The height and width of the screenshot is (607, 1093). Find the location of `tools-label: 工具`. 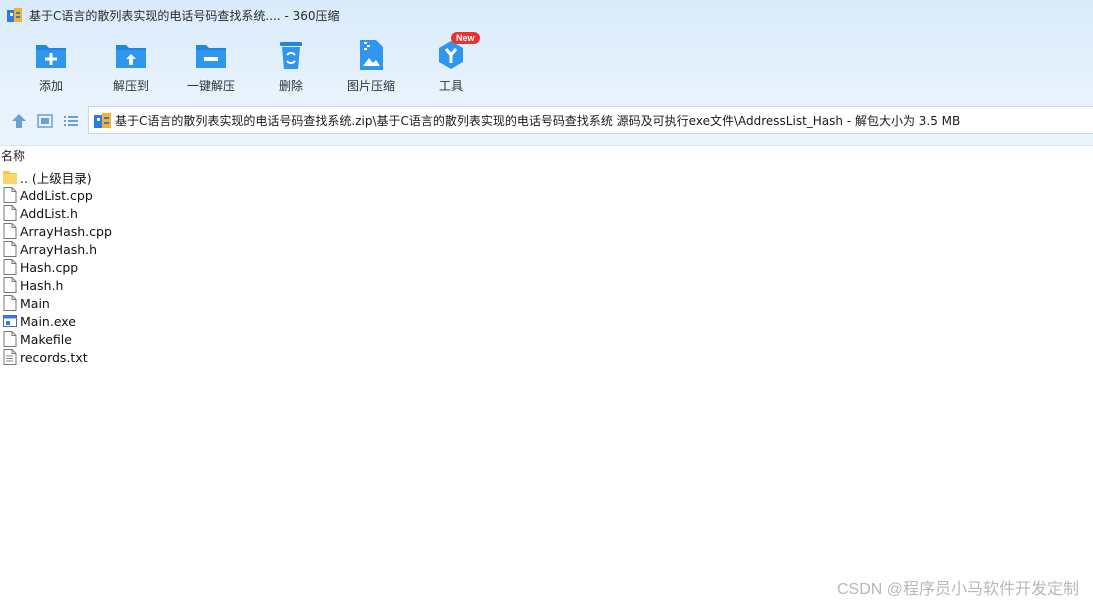

tools-label: 工具 is located at coordinates (450, 86).